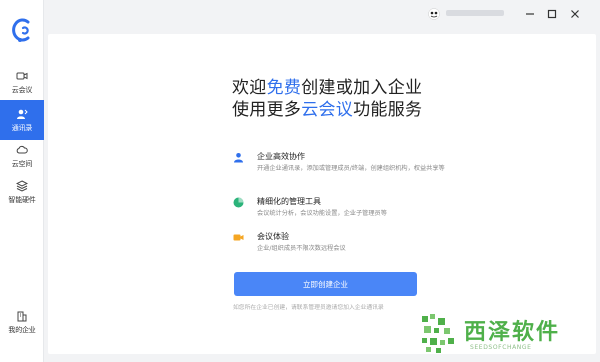 This screenshot has width=600, height=362. I want to click on create-enterprise-button: 立即创建企业, so click(325, 284).